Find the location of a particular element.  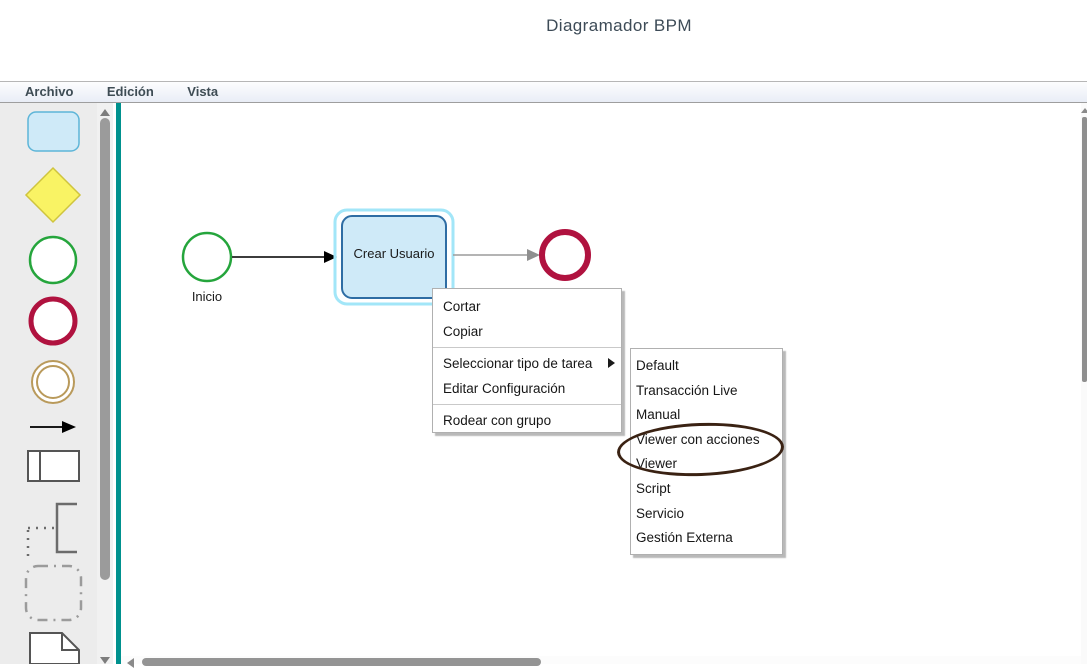

scroll-down-icon is located at coordinates (105, 660).